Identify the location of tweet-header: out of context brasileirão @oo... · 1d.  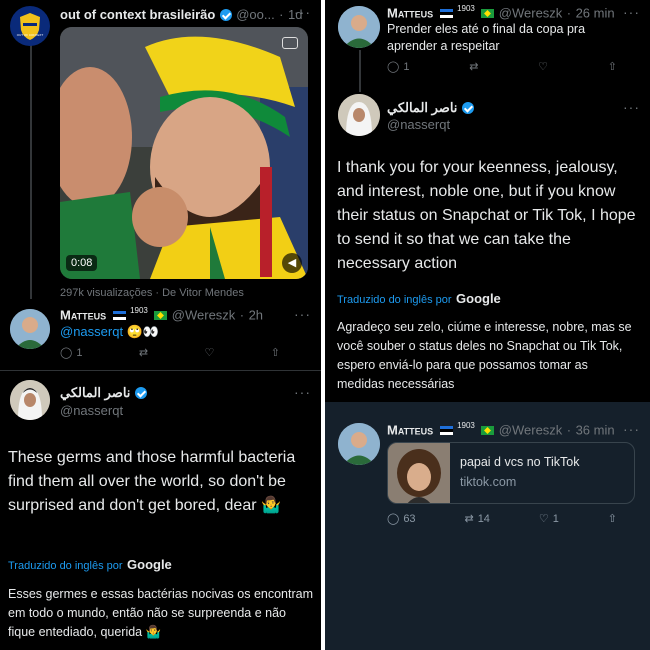
(181, 15).